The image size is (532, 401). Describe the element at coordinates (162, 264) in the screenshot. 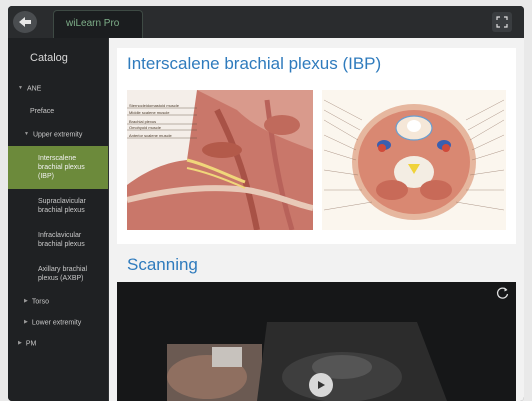

I see `section-title-scanning: Scanning` at that location.